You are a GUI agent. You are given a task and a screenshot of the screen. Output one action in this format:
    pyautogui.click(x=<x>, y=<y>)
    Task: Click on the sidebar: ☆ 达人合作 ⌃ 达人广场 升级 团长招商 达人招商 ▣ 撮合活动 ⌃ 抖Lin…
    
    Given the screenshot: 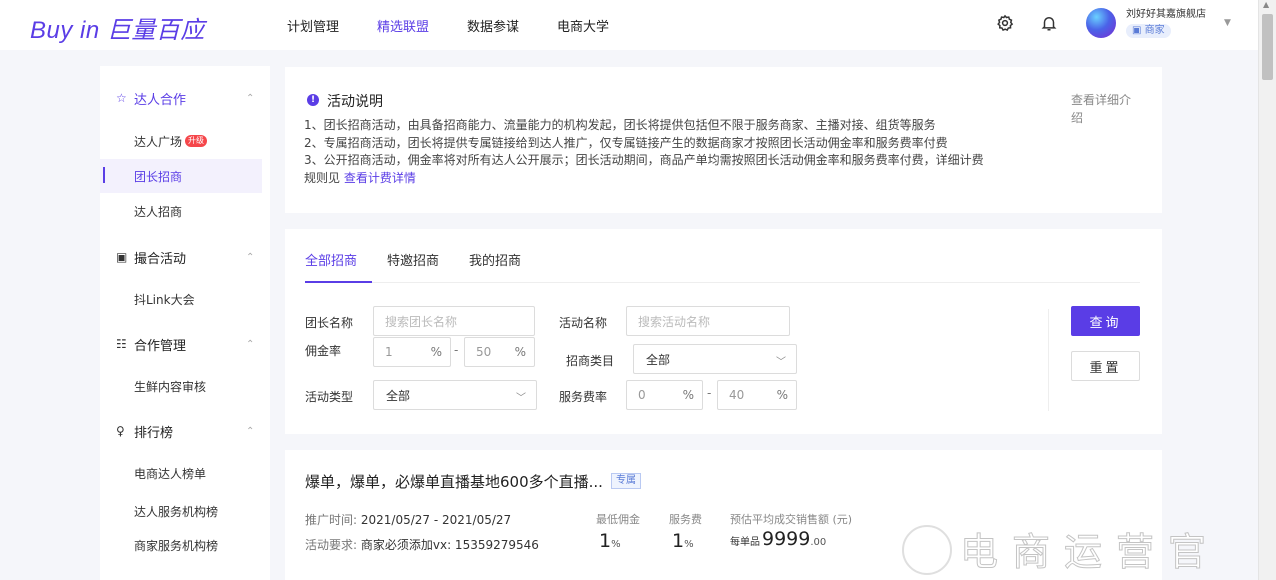 What is the action you would take?
    pyautogui.click(x=185, y=323)
    